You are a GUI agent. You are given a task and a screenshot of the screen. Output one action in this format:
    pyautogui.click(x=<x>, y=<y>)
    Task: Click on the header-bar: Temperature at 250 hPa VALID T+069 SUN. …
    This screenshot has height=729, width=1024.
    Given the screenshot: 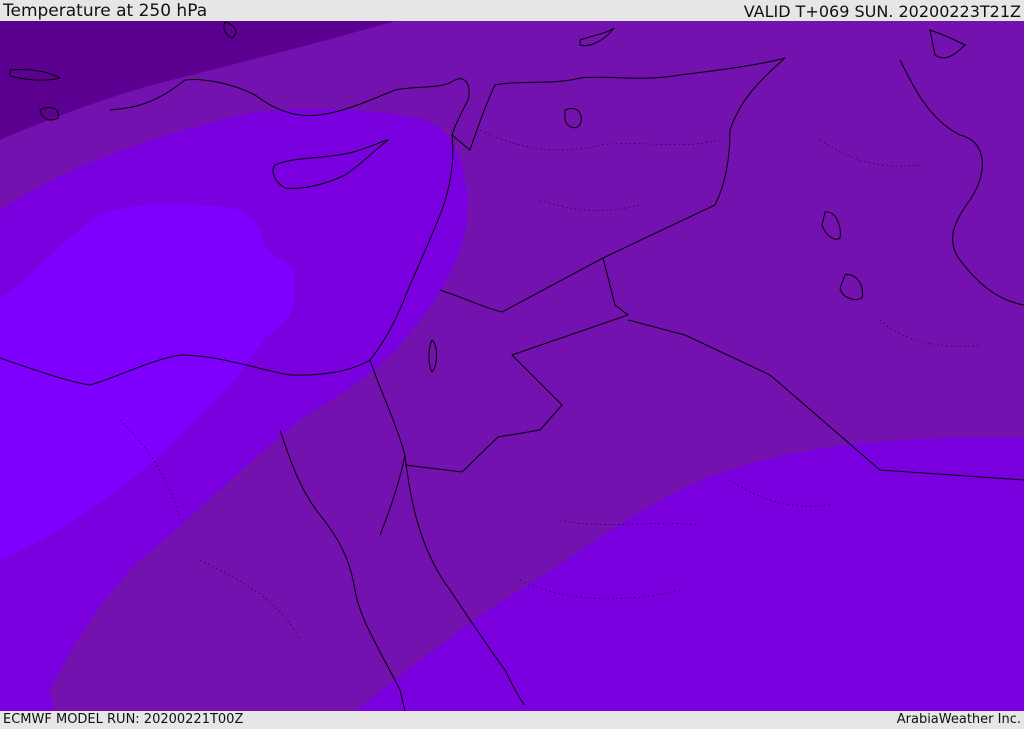 What is the action you would take?
    pyautogui.click(x=512, y=10)
    